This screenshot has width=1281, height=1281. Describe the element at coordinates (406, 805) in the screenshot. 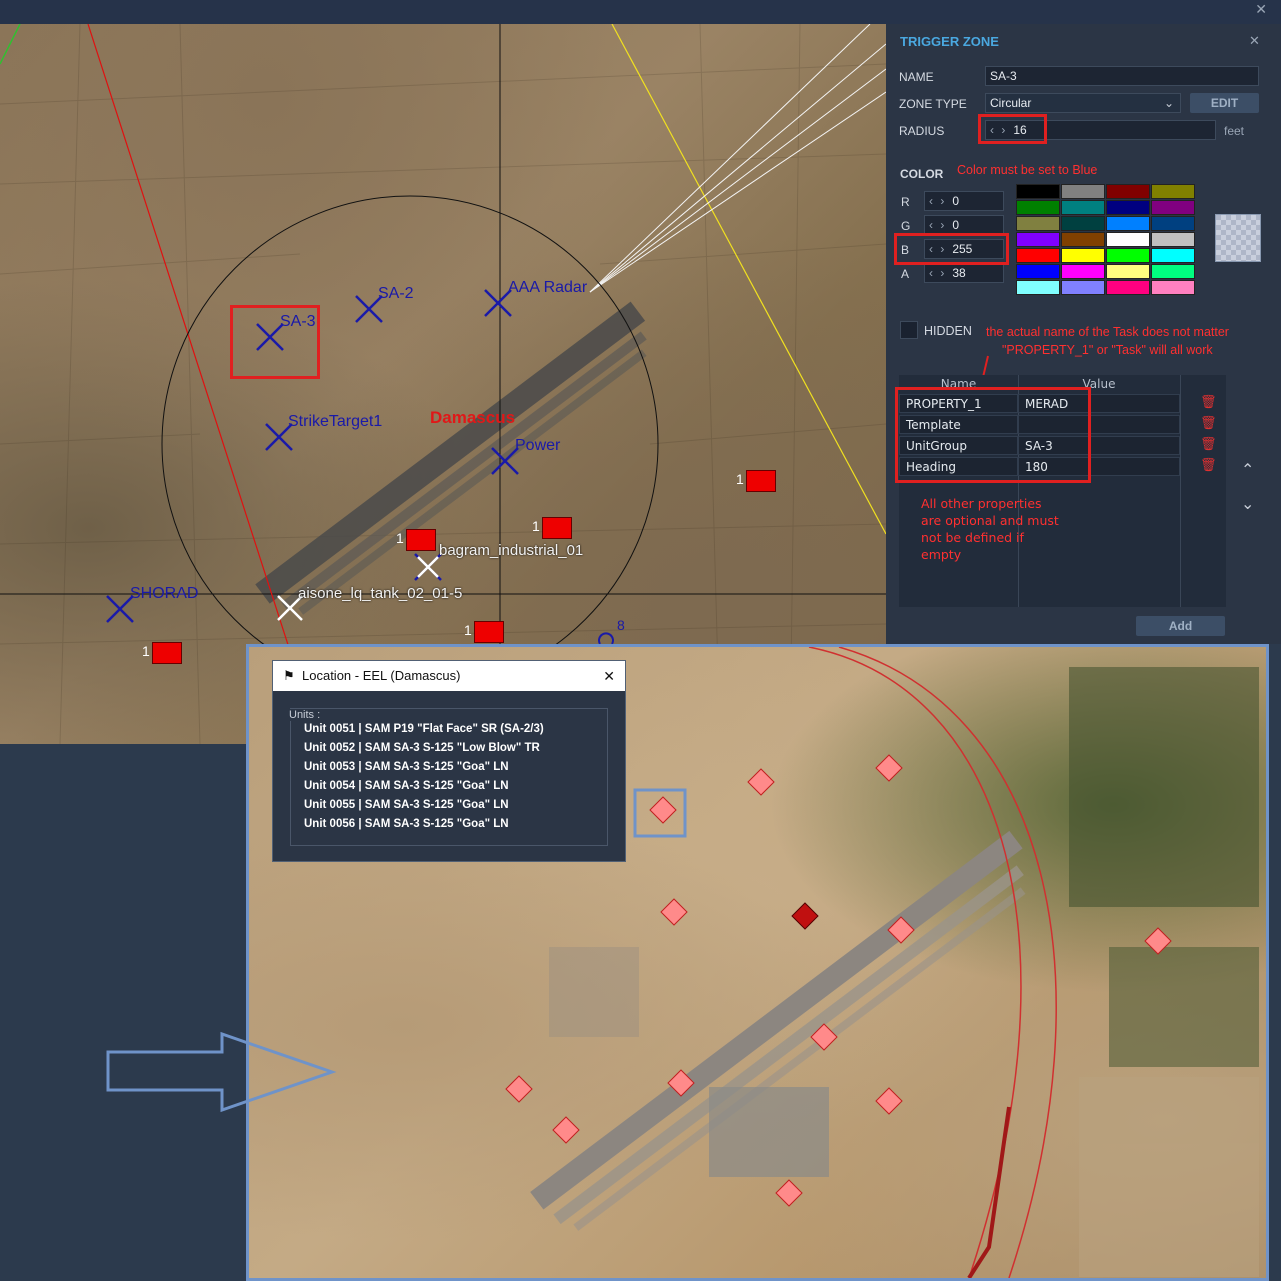

I see `list-item: Unit 0055 | SAM SA-3 S-125 "Goa" LN` at that location.